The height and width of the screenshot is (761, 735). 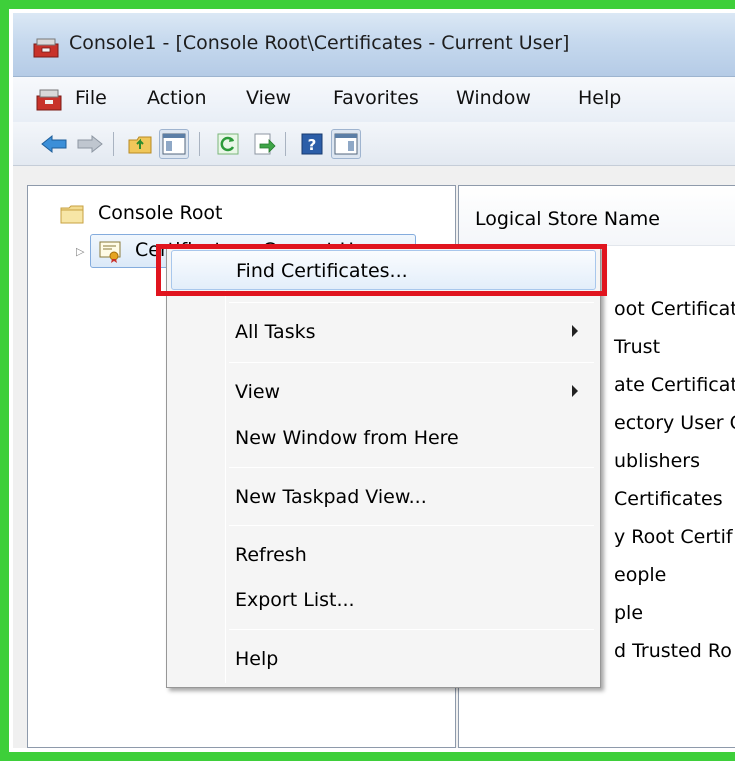 What do you see at coordinates (383, 392) in the screenshot?
I see `menu-item-view: View` at bounding box center [383, 392].